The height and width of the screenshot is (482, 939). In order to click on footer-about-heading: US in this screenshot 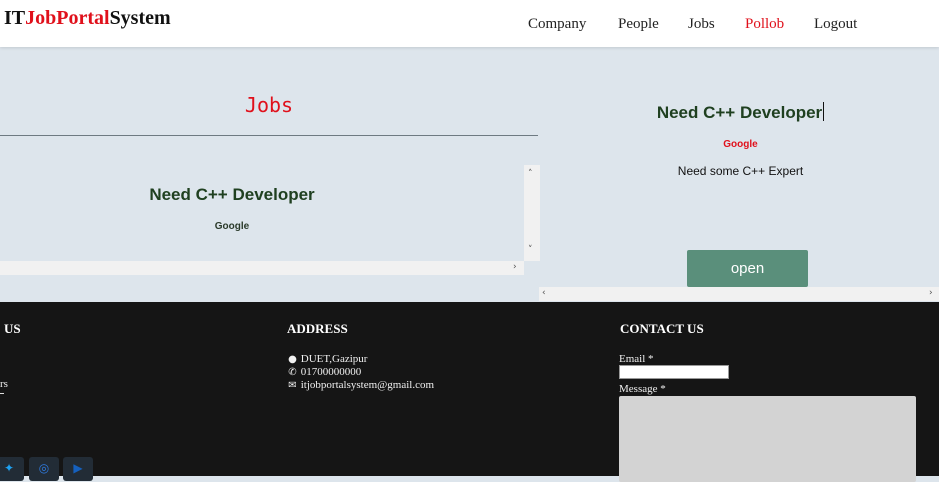, I will do `click(12, 328)`.